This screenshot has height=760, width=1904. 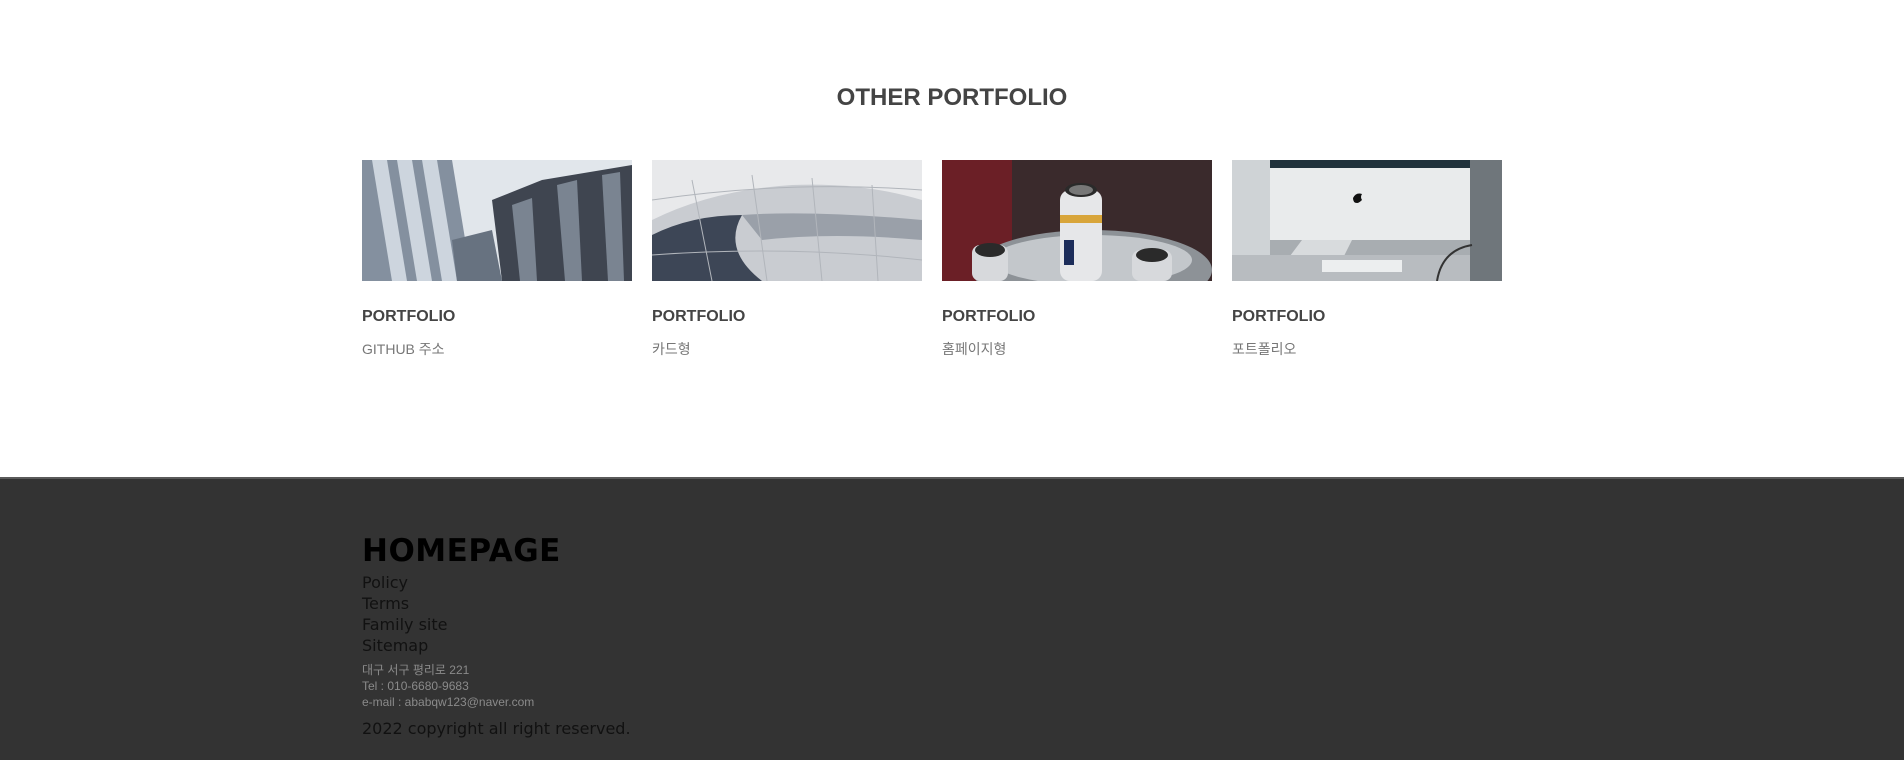 What do you see at coordinates (496, 603) in the screenshot?
I see `footer-link-terms: Terms` at bounding box center [496, 603].